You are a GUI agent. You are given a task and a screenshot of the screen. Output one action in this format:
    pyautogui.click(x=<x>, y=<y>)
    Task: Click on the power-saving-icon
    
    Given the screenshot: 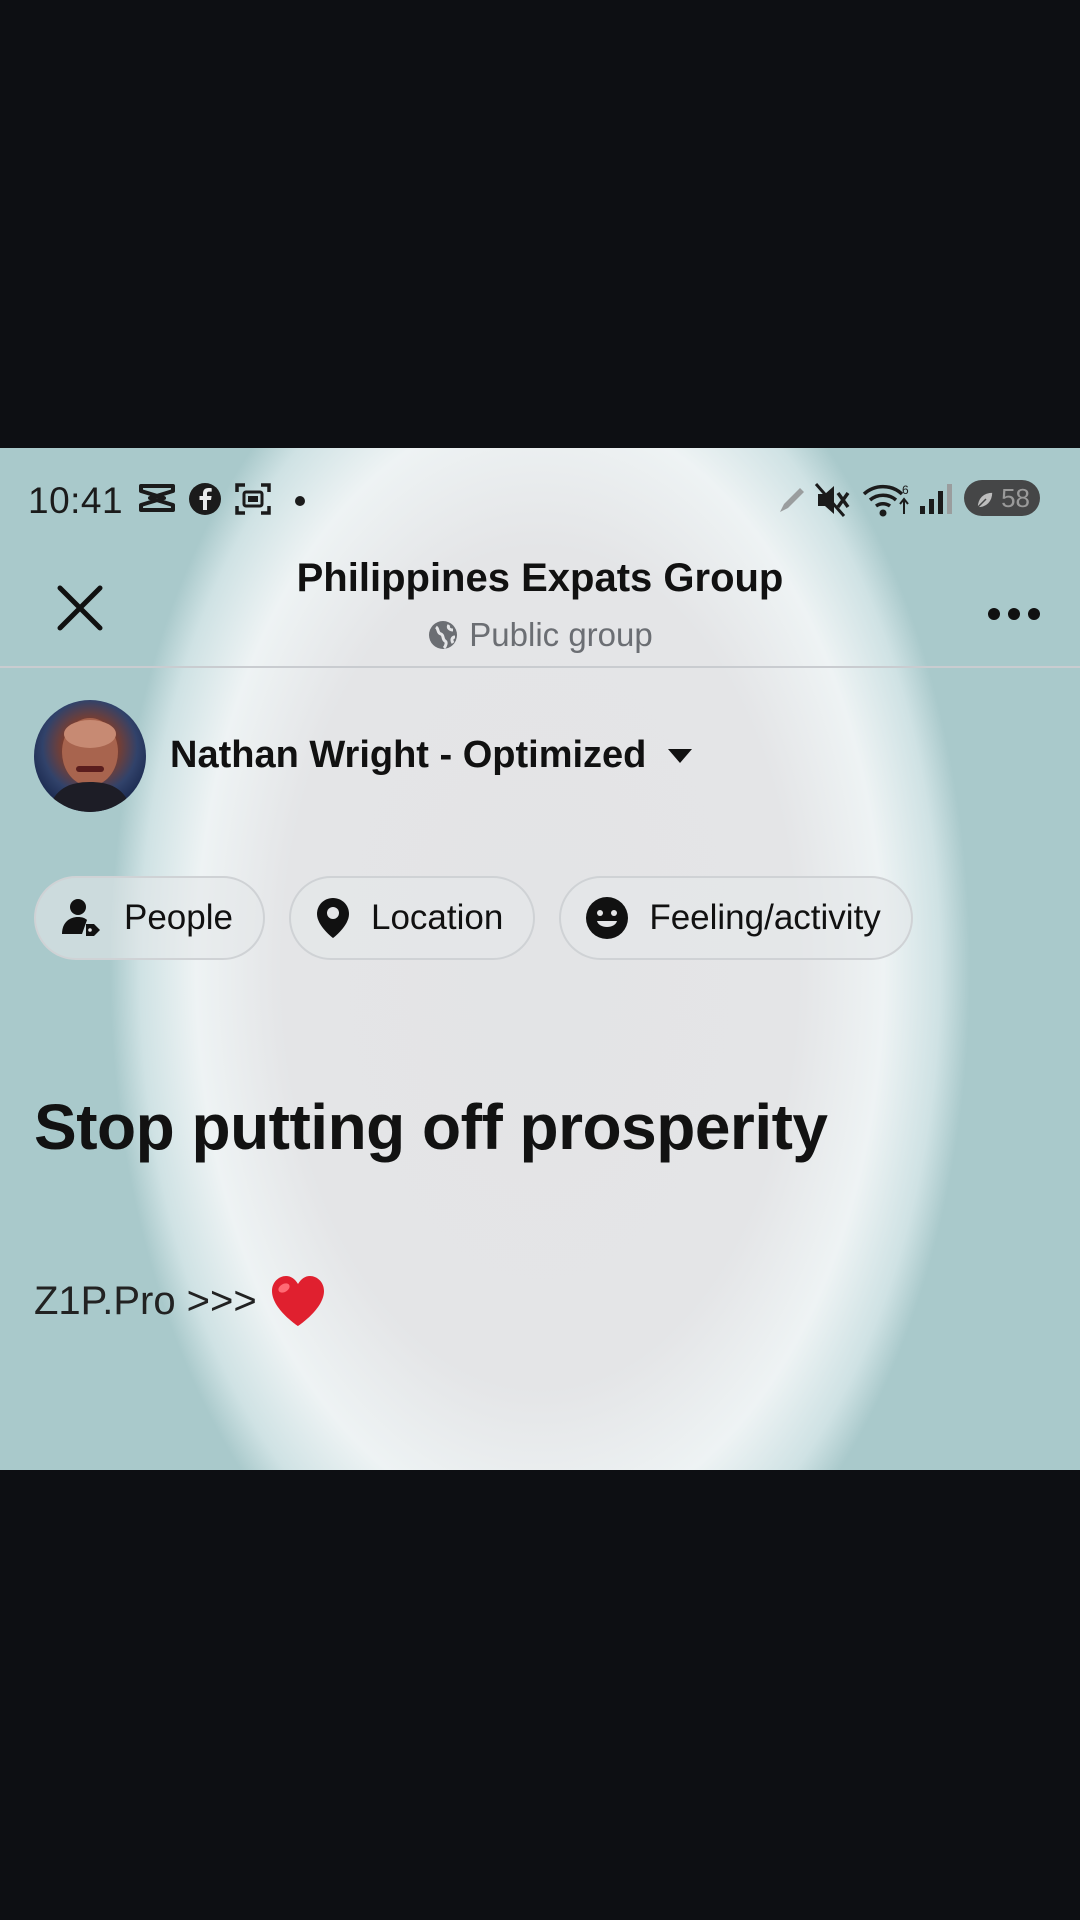 What is the action you would take?
    pyautogui.click(x=985, y=502)
    